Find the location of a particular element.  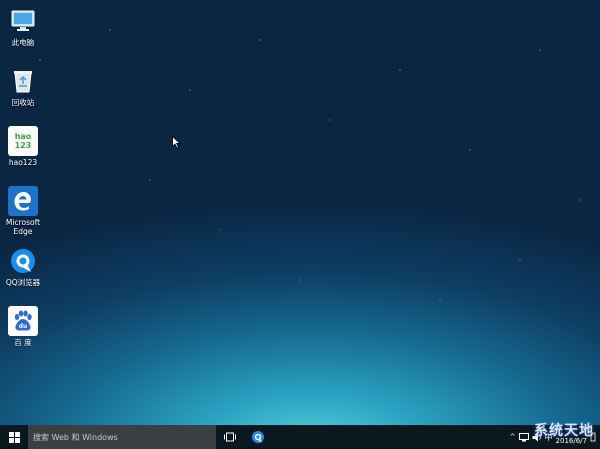

desktop-icon-this-pc: 此电脑 is located at coordinates (23, 26).